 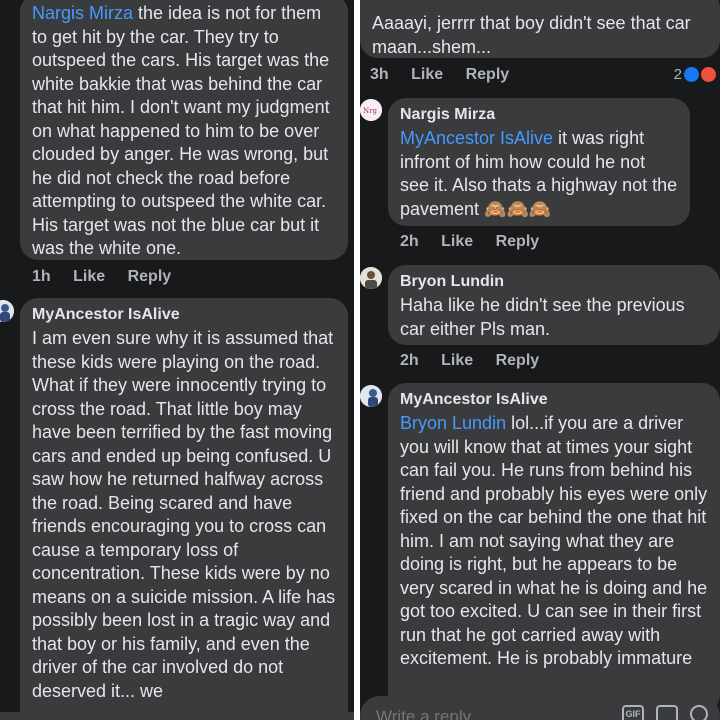 What do you see at coordinates (379, 74) in the screenshot?
I see `timestamp: 3h` at bounding box center [379, 74].